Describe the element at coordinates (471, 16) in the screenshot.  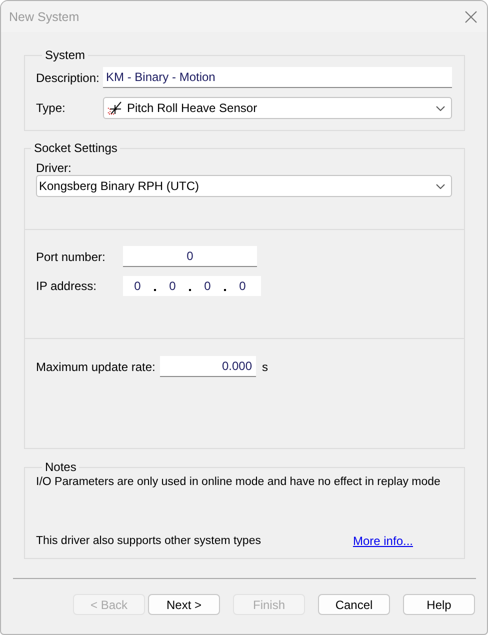
I see `close-icon` at that location.